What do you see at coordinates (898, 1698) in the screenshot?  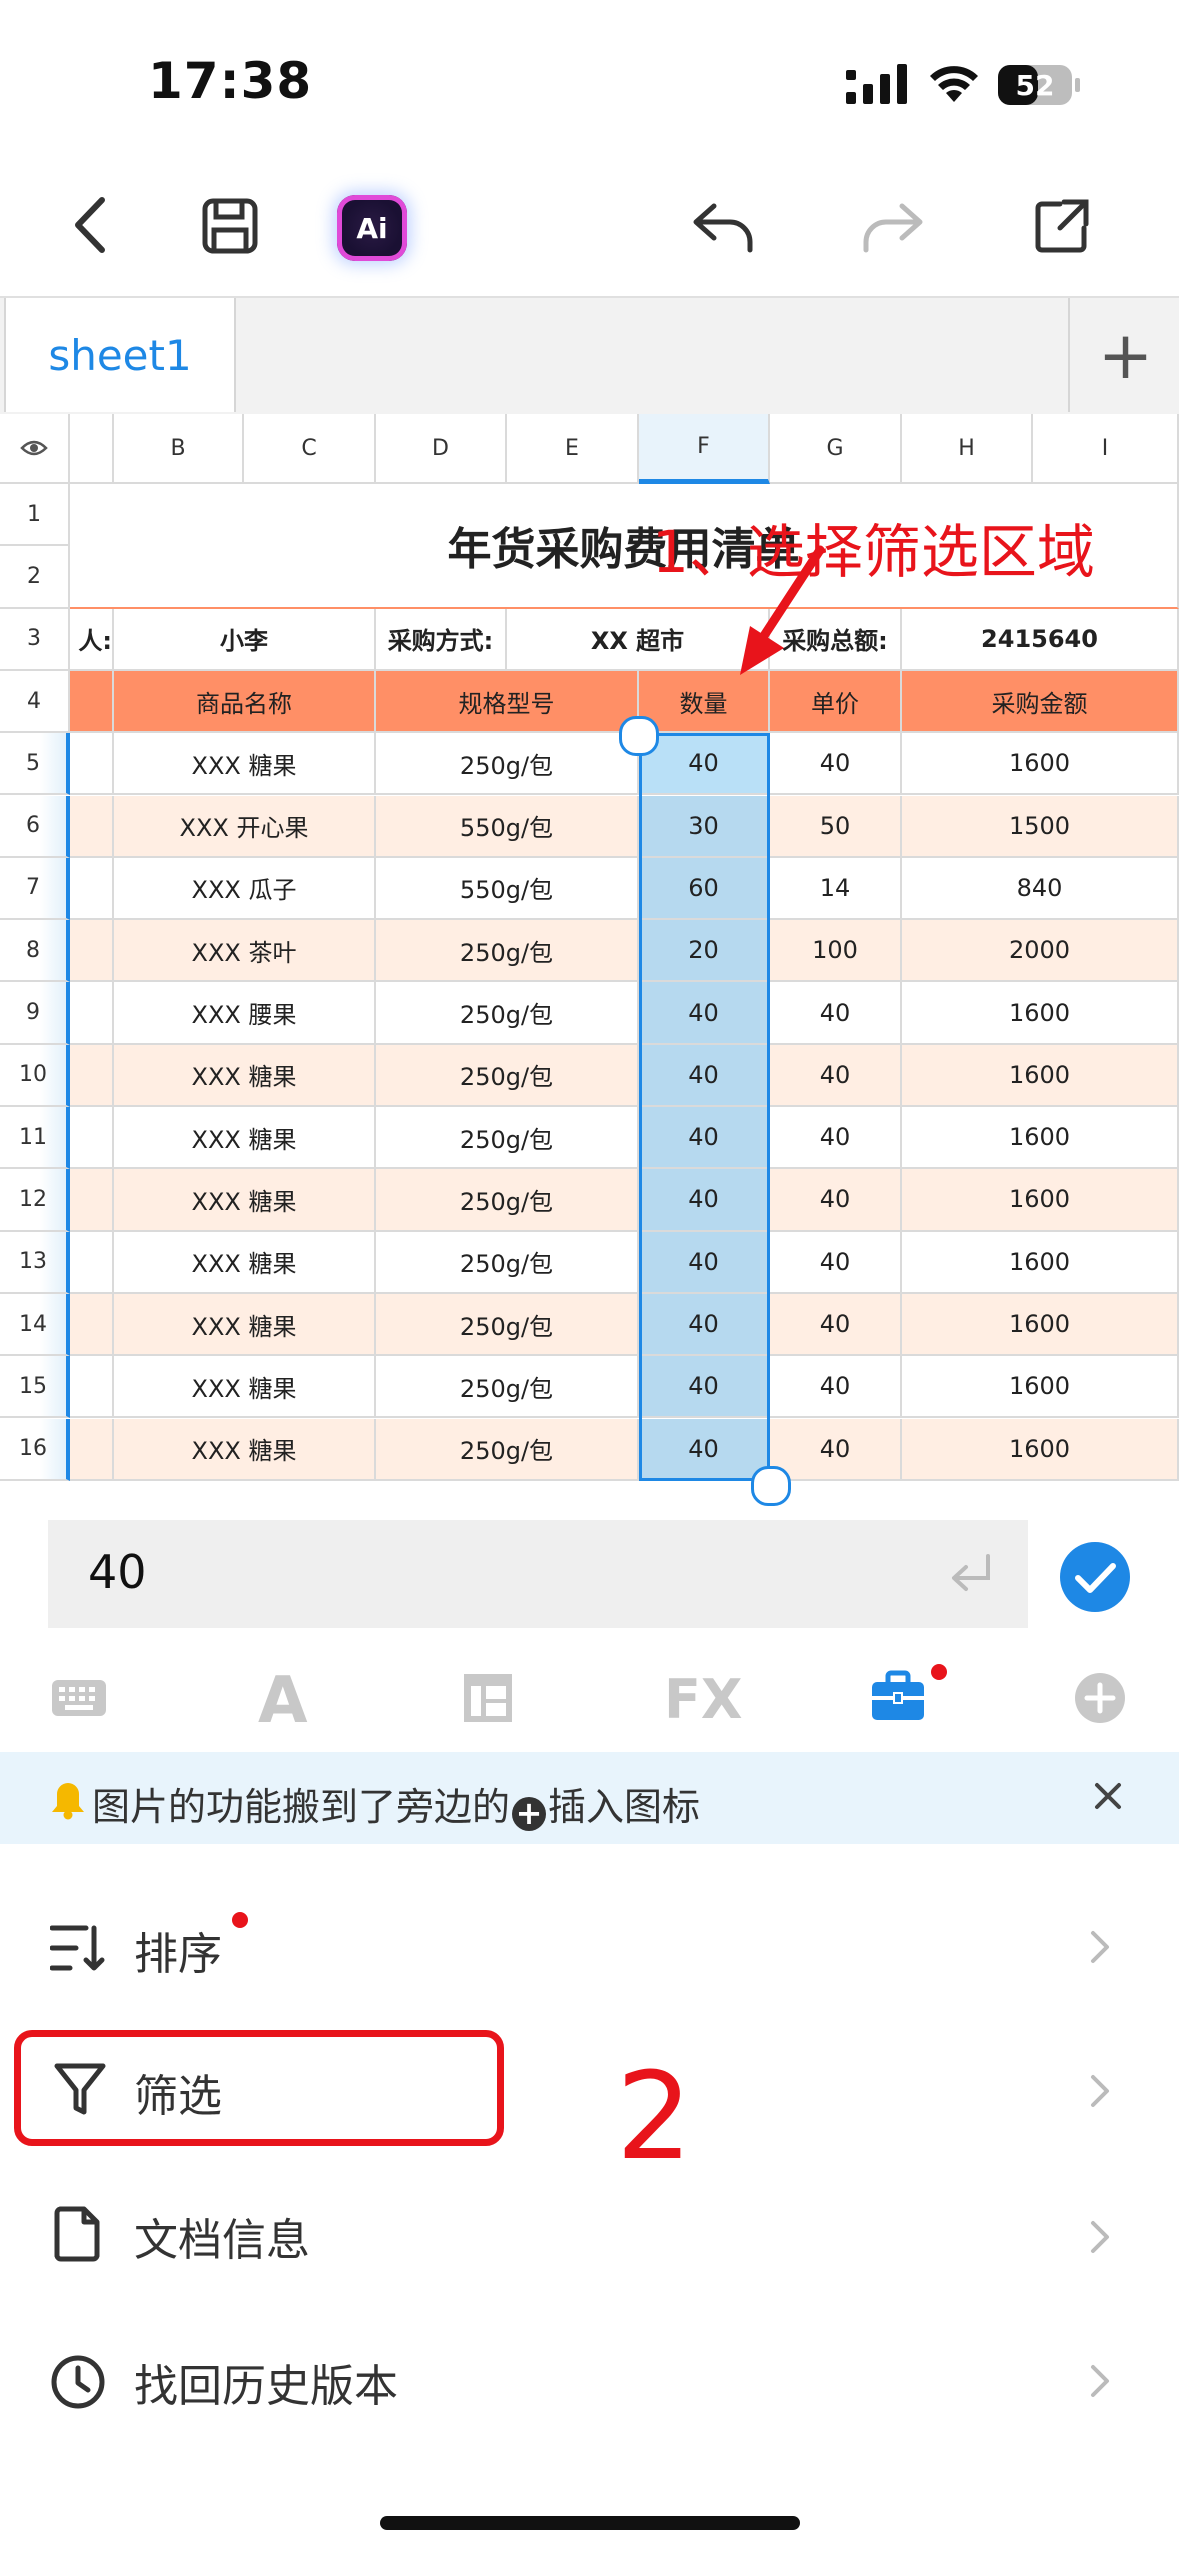 I see `toolbox-icon` at bounding box center [898, 1698].